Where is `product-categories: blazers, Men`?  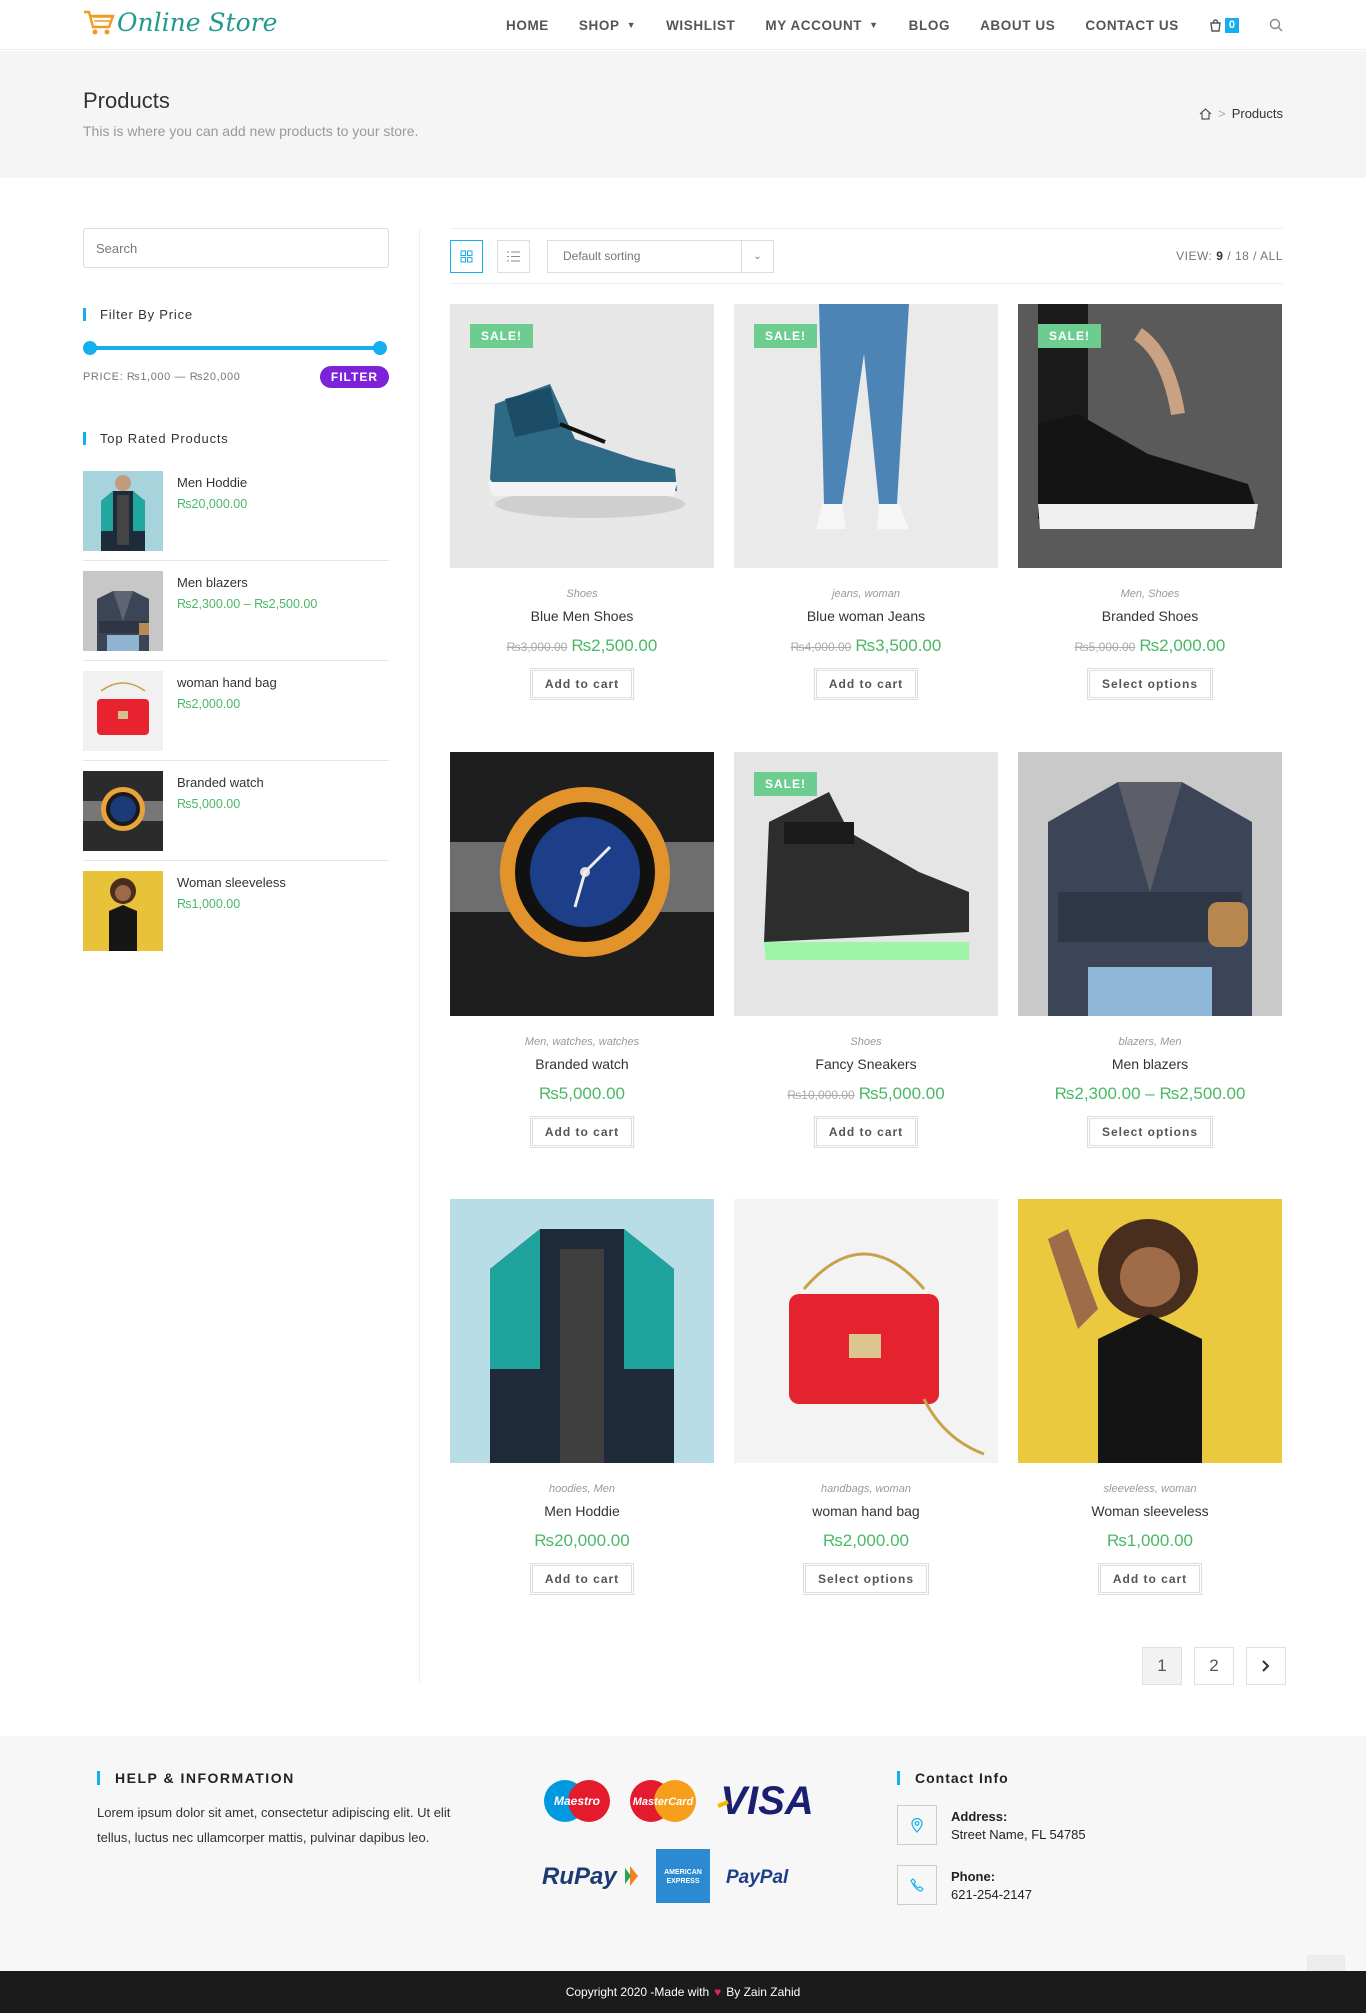
product-categories: blazers, Men is located at coordinates (1150, 1042).